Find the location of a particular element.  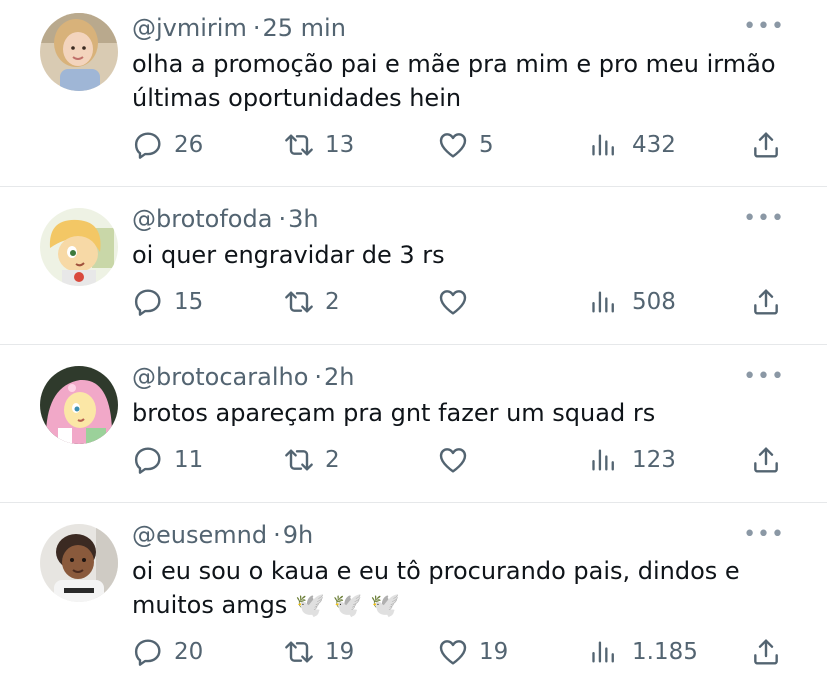

tweet-header: @eusemnd ·9h is located at coordinates (222, 535).